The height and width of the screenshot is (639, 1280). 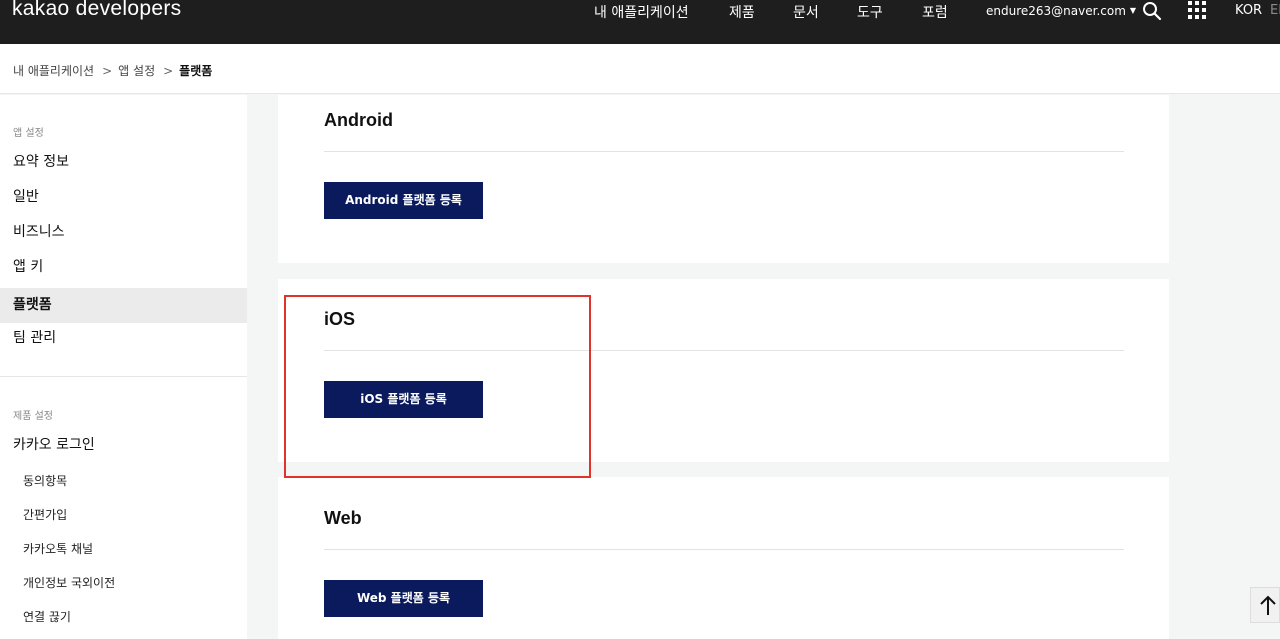 What do you see at coordinates (806, 12) in the screenshot?
I see `nav-docs: 문서` at bounding box center [806, 12].